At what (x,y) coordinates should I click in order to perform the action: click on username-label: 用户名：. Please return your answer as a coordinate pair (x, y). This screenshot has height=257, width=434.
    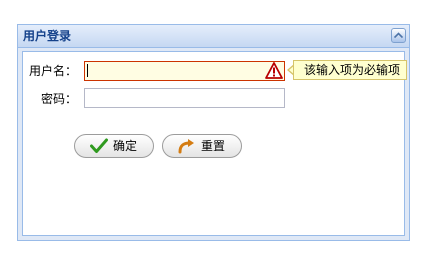
    Looking at the image, I should click on (52, 71).